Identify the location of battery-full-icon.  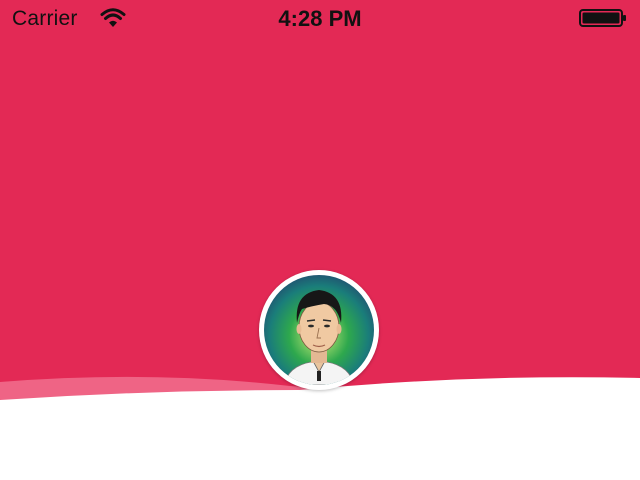
(602, 18).